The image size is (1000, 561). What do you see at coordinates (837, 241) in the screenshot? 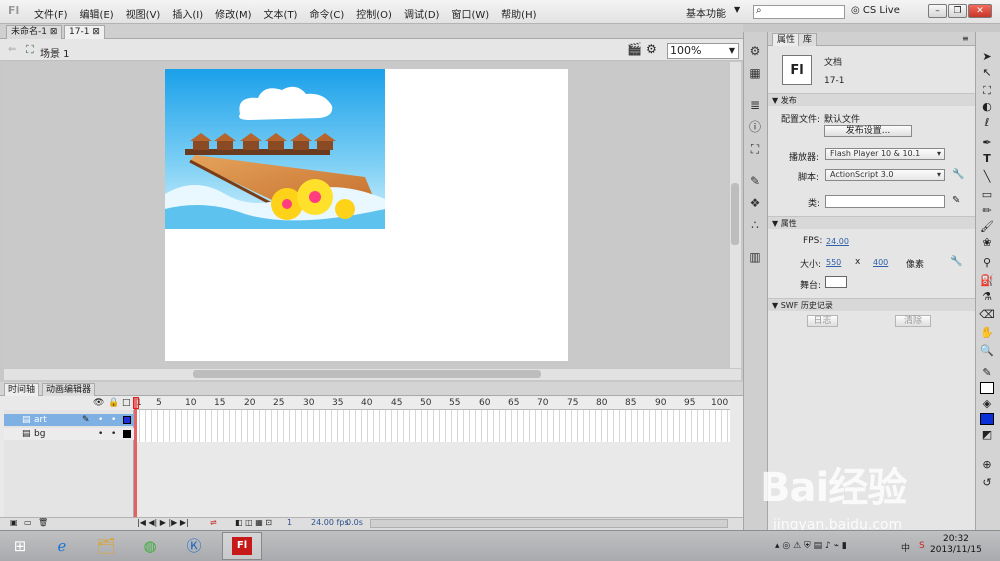
I see `fps-value: 24.00` at bounding box center [837, 241].